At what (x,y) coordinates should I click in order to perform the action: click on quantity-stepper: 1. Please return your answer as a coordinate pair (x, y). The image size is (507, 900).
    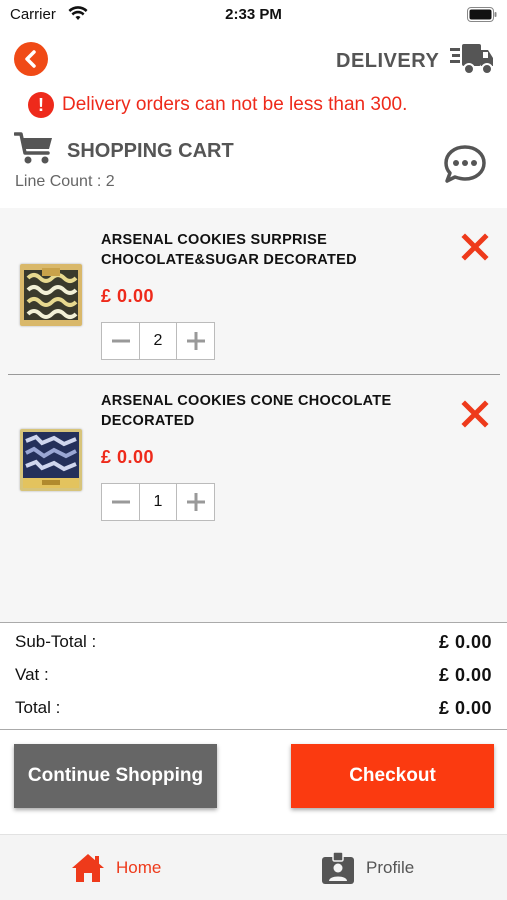
    Looking at the image, I should click on (158, 502).